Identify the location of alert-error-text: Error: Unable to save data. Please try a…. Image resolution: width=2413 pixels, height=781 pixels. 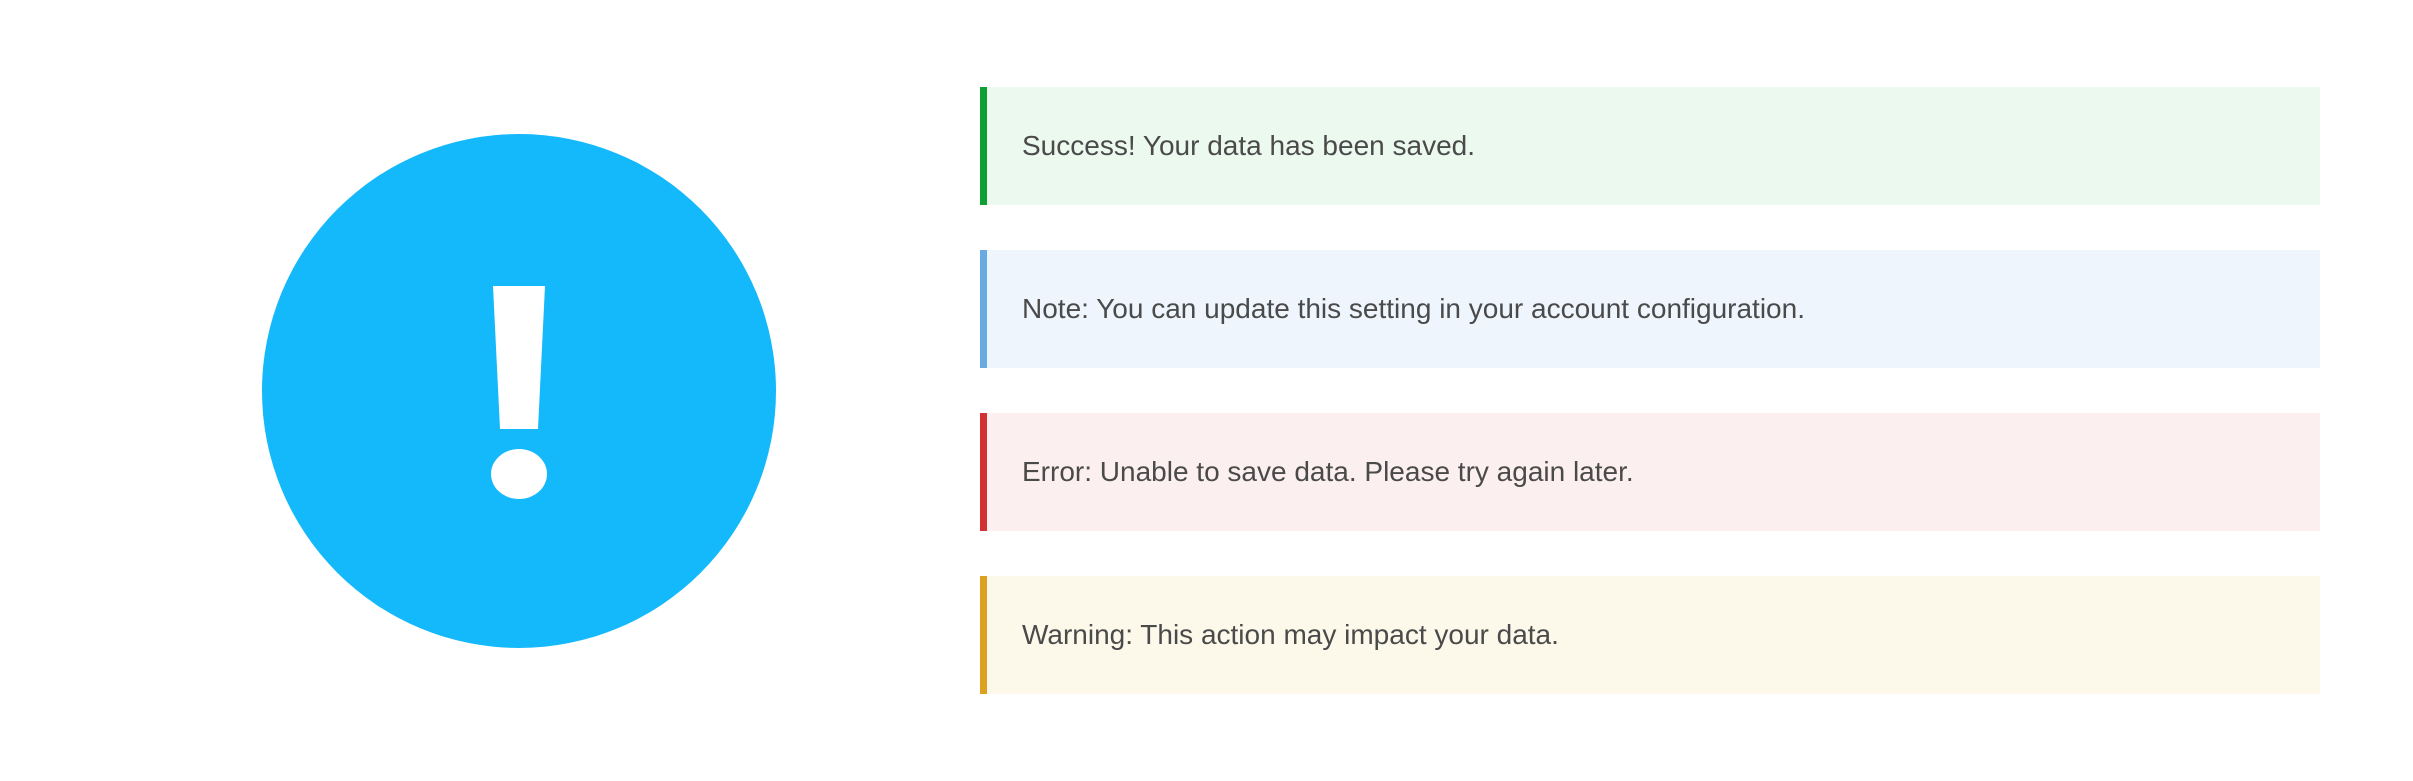
(1328, 471).